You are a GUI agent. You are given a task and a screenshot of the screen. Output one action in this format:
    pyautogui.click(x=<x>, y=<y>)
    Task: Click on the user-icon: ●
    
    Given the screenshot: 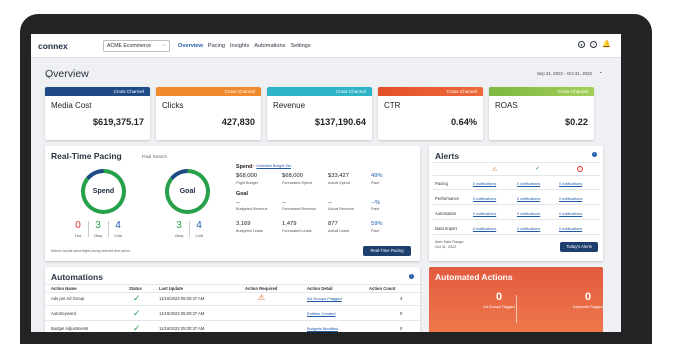 What is the action you would take?
    pyautogui.click(x=581, y=44)
    